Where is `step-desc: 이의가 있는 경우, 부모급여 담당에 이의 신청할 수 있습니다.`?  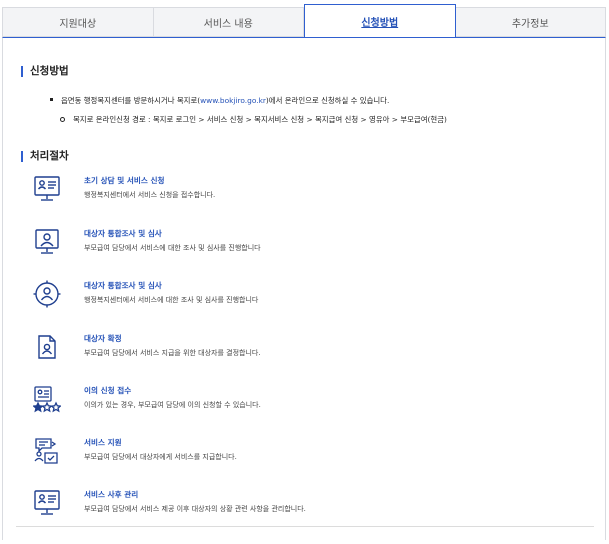 step-desc: 이의가 있는 경우, 부모급여 담당에 이의 신청할 수 있습니다. is located at coordinates (172, 405).